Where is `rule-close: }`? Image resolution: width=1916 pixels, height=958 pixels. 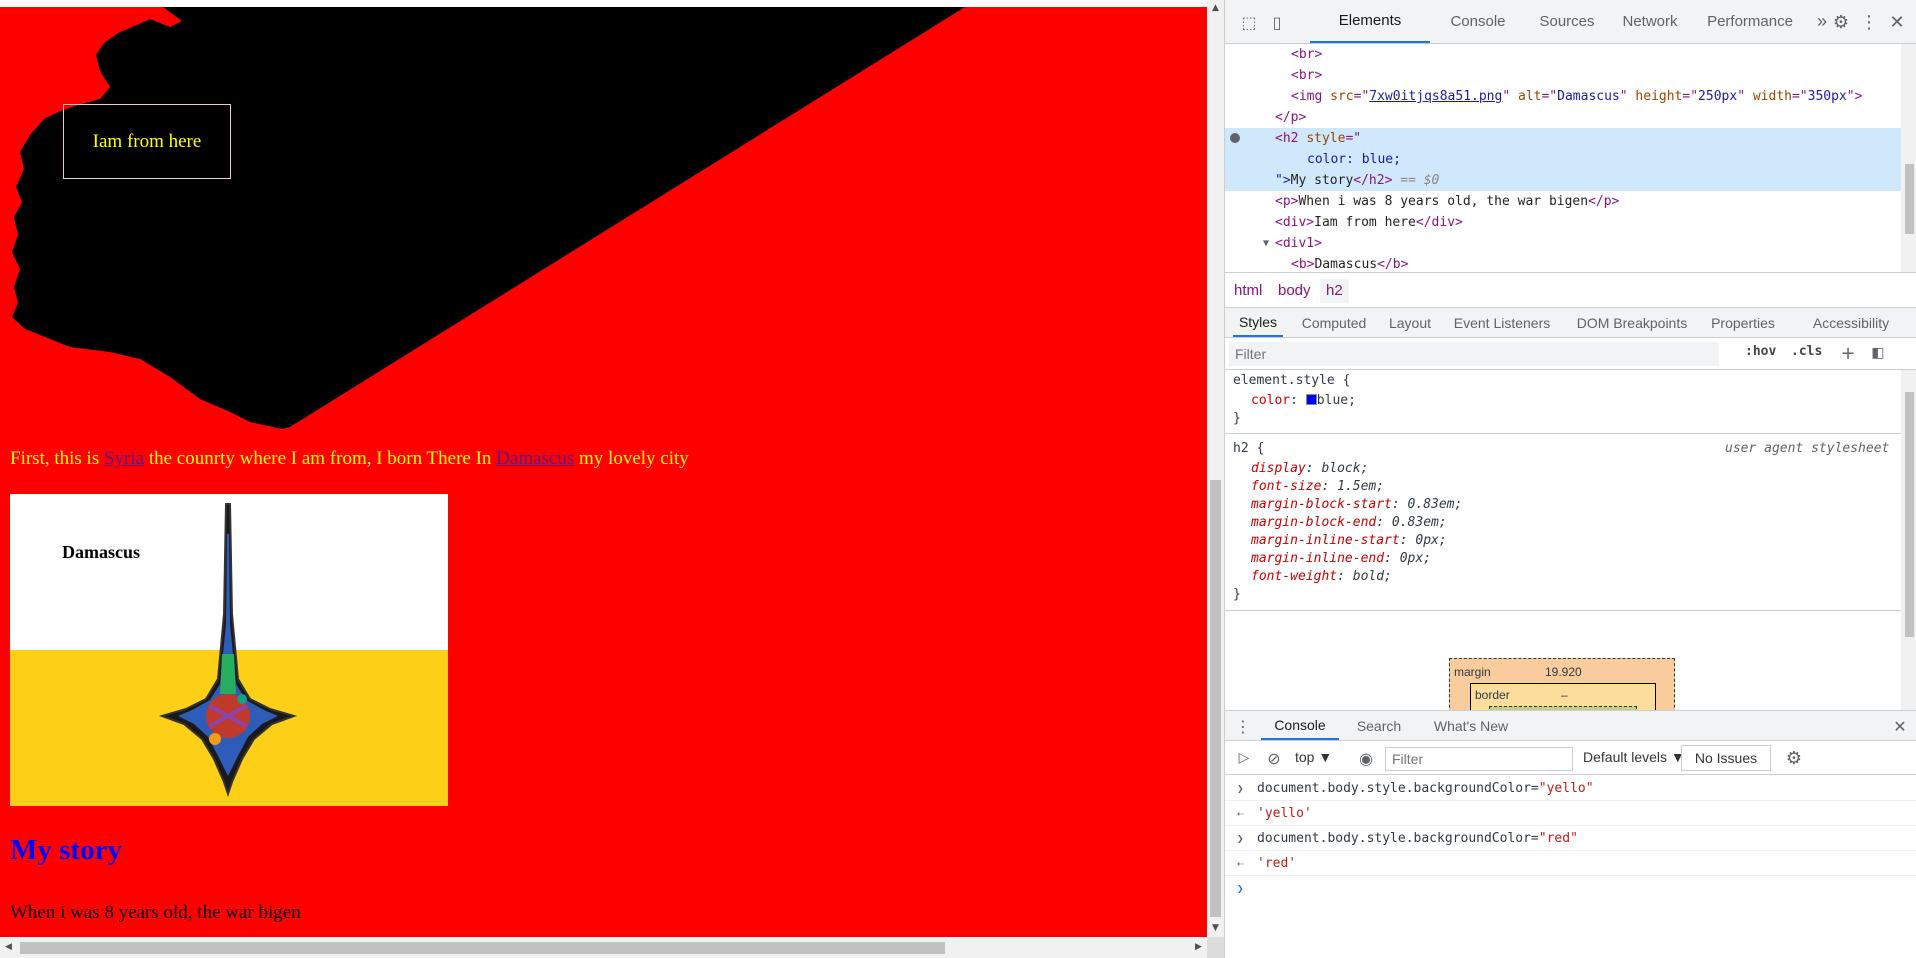
rule-close: } is located at coordinates (1237, 594).